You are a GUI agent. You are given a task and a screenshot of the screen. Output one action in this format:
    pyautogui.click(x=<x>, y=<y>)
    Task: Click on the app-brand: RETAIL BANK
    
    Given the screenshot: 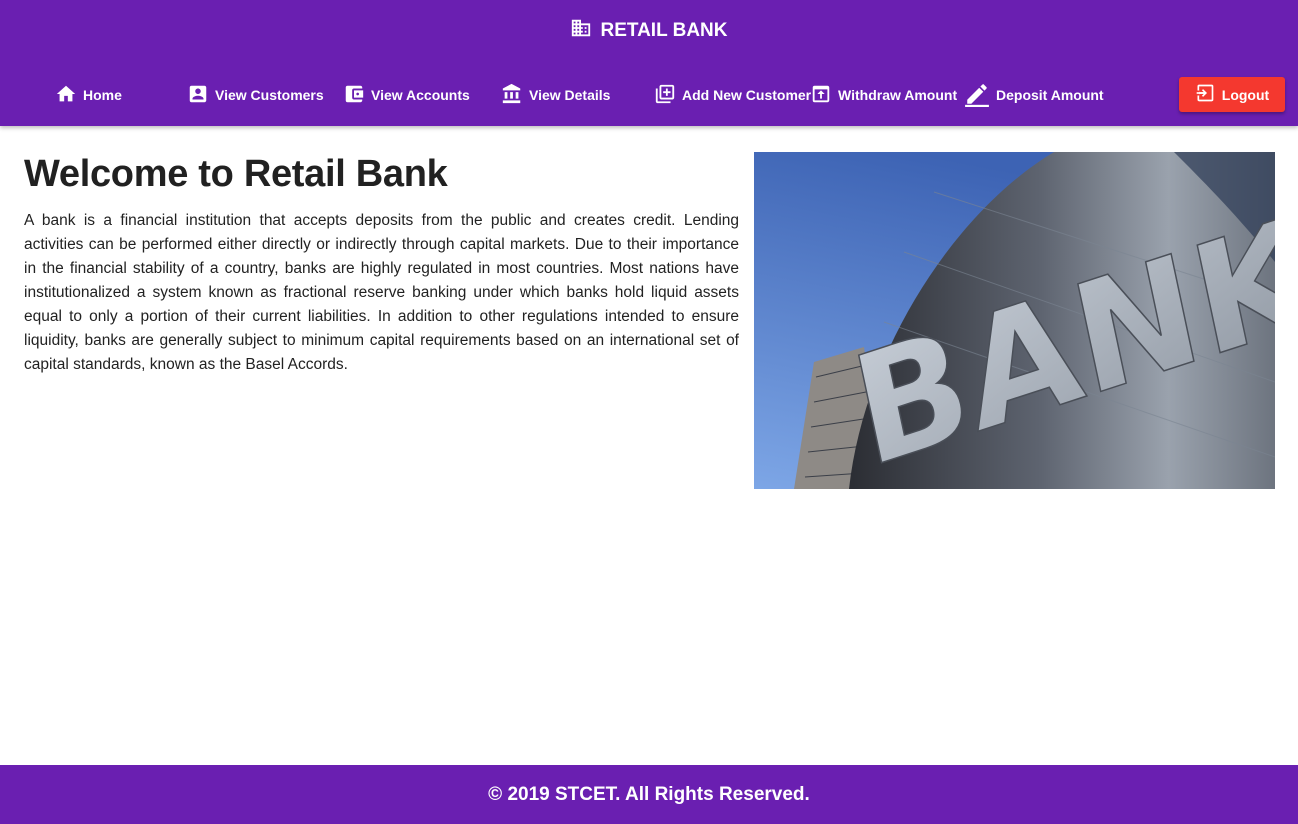 What is the action you would take?
    pyautogui.click(x=649, y=31)
    